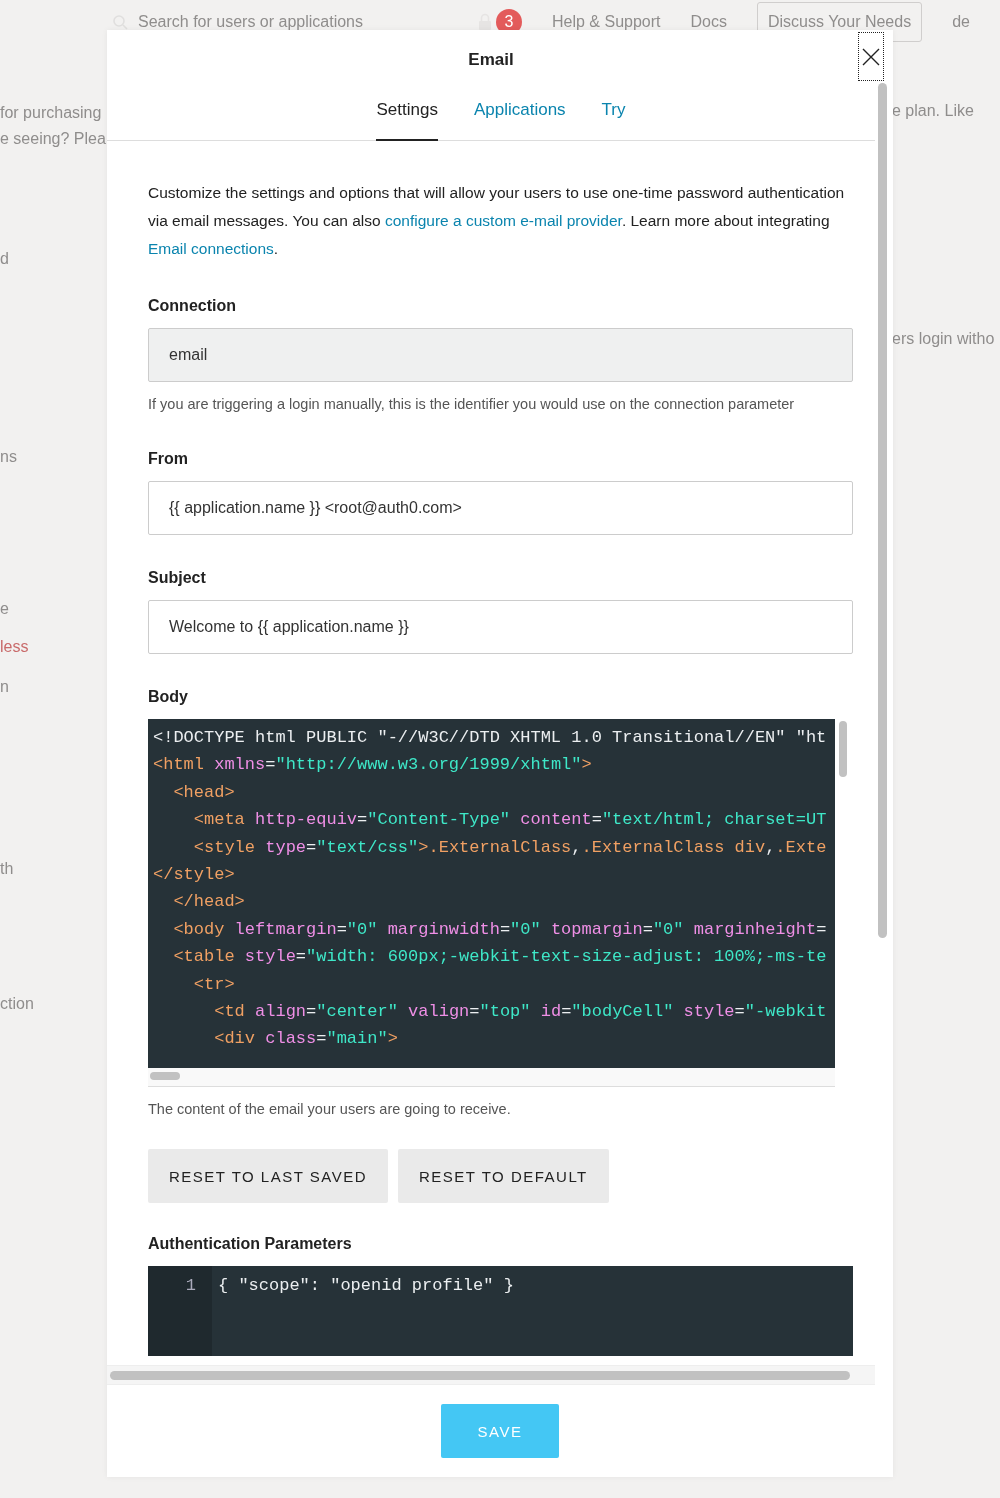 The image size is (1000, 1498). Describe the element at coordinates (214, 984) in the screenshot. I see `code-line: <tr>` at that location.